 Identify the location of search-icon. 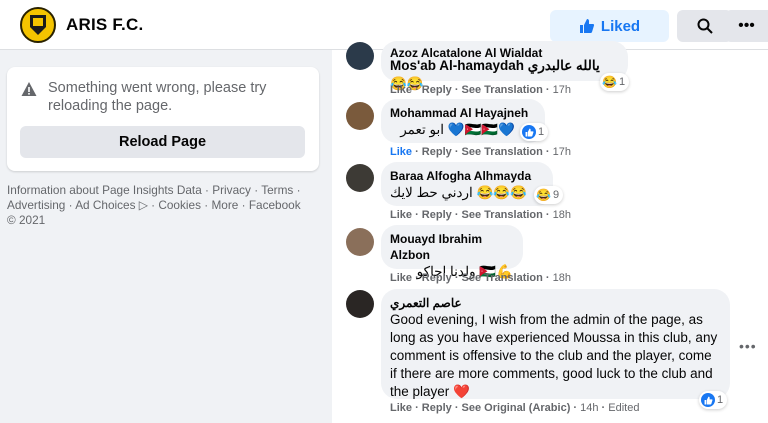
(705, 26).